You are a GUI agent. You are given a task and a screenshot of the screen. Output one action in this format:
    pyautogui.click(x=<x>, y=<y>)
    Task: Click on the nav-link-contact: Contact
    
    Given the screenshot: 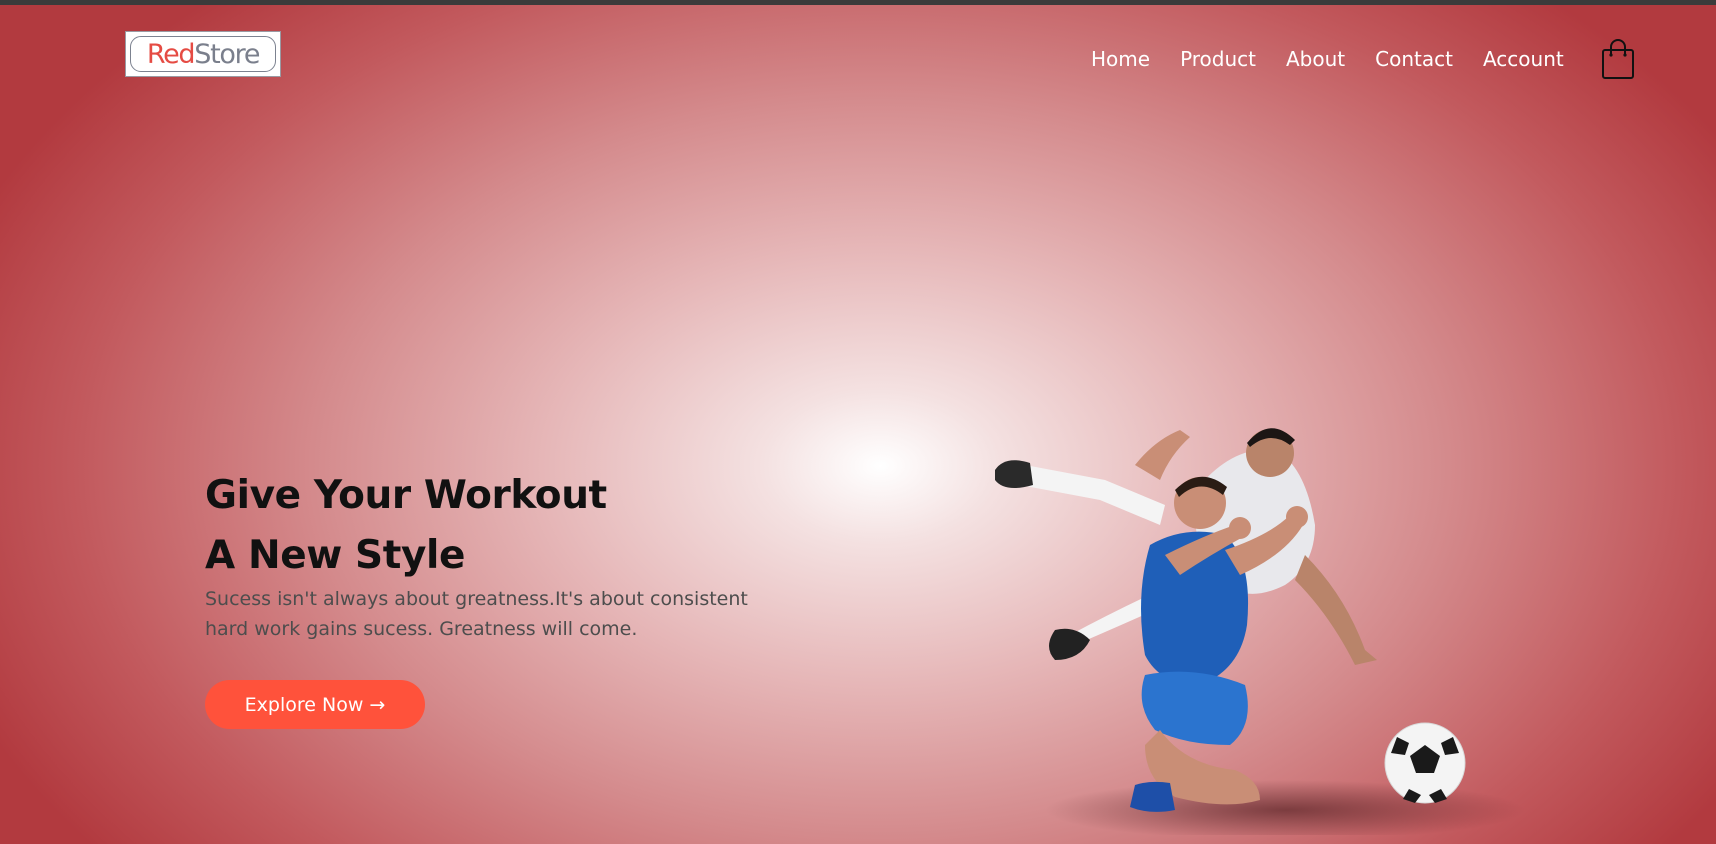 What is the action you would take?
    pyautogui.click(x=1414, y=59)
    